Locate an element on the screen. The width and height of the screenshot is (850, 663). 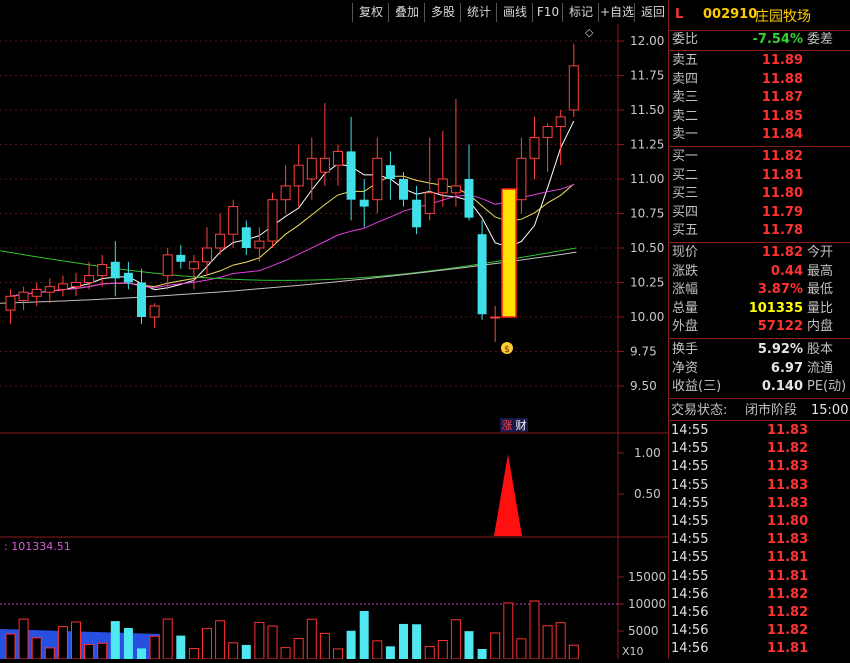
stat-row-label2: 最高 is located at coordinates (820, 271).